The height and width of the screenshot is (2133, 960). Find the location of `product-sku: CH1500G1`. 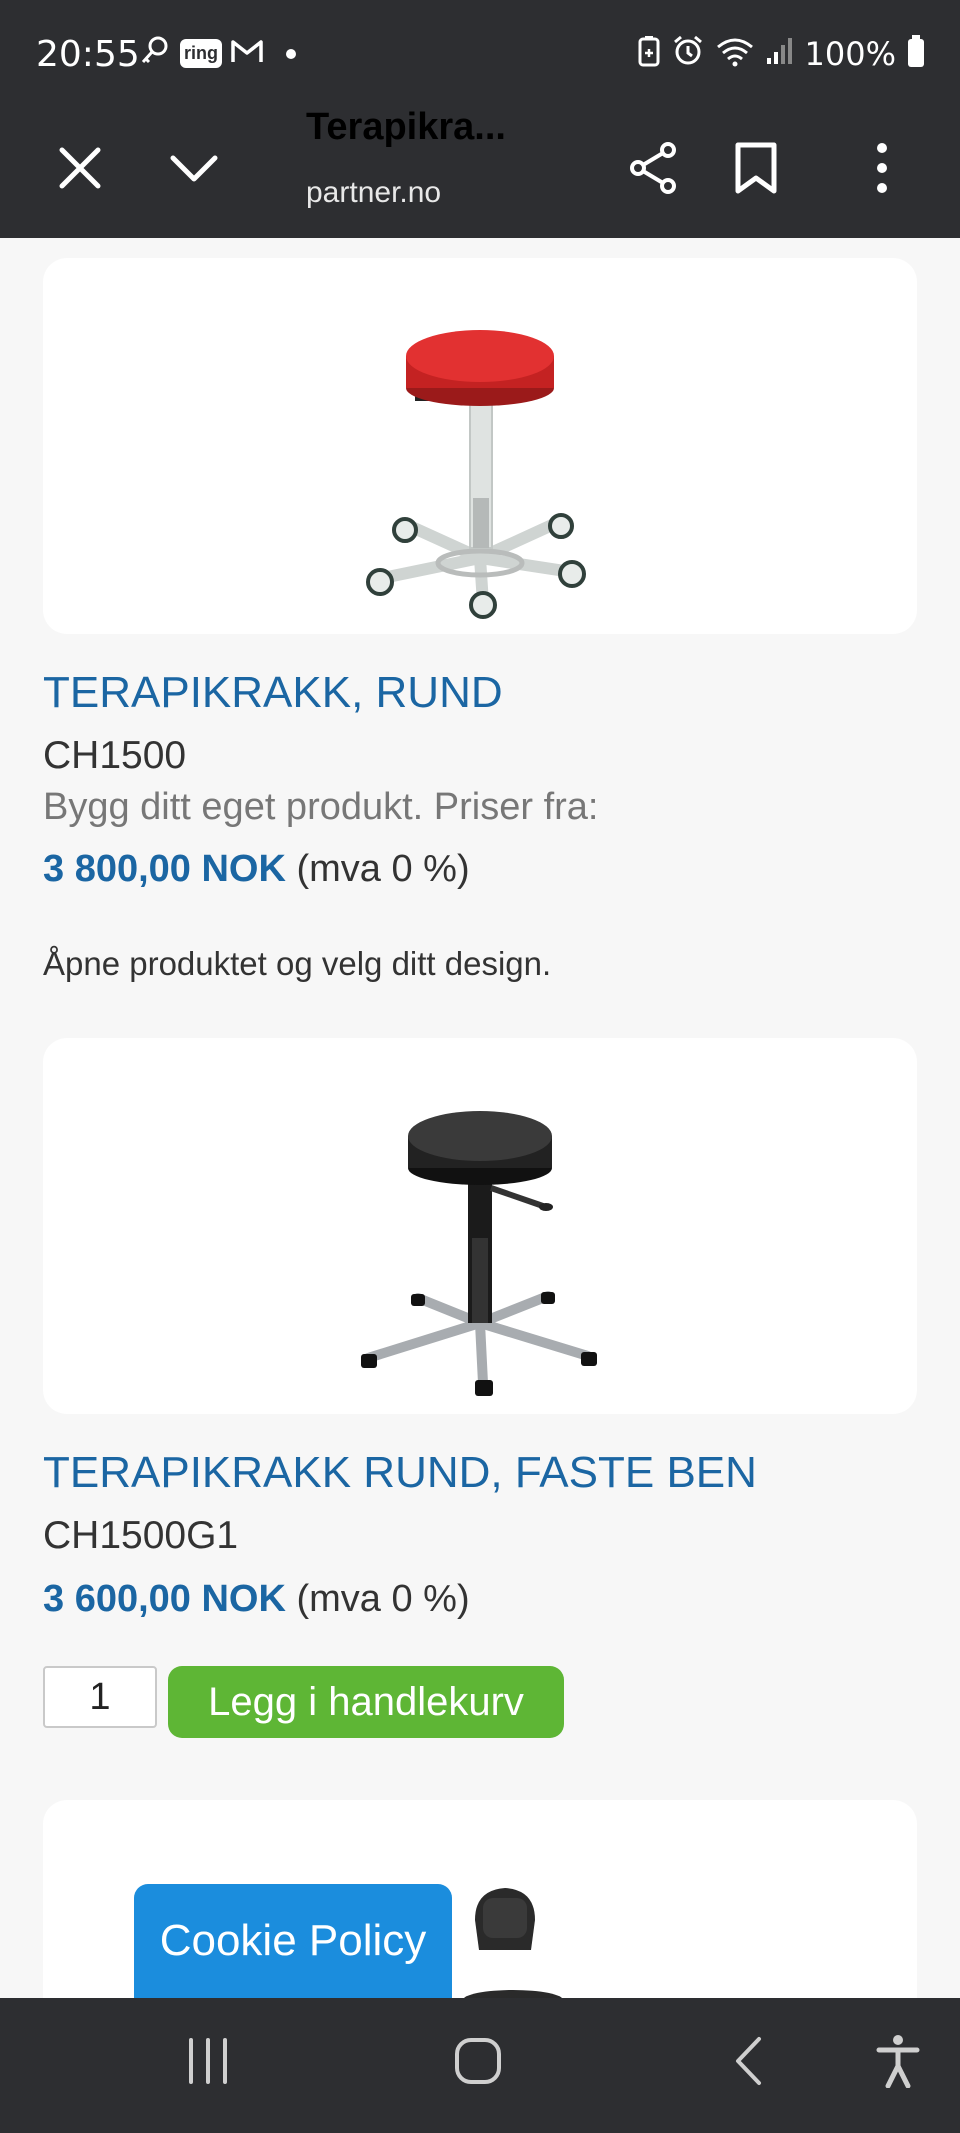

product-sku: CH1500G1 is located at coordinates (141, 1535).